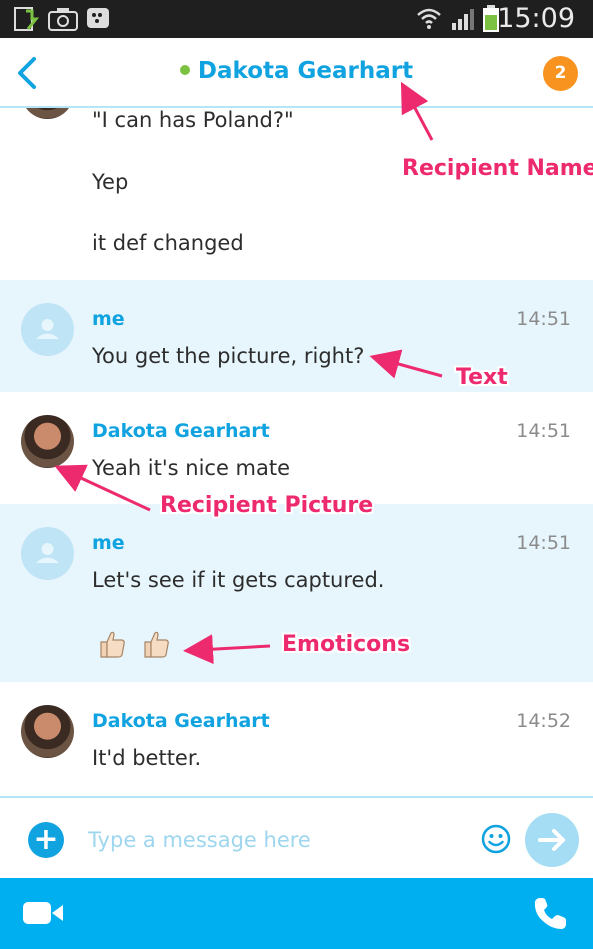 Image resolution: width=593 pixels, height=949 pixels. I want to click on clock: 15:09, so click(536, 18).